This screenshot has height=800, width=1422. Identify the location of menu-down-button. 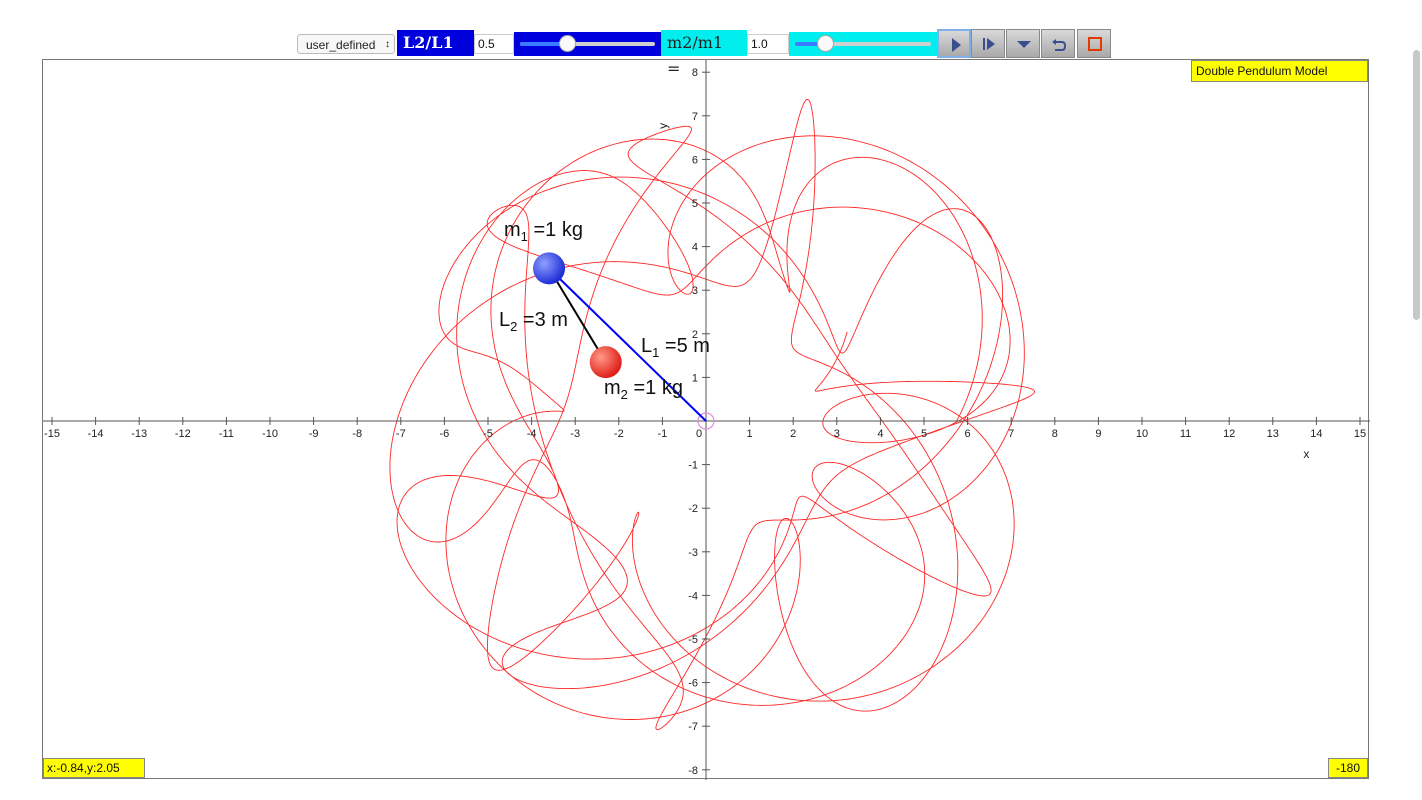
(1023, 43).